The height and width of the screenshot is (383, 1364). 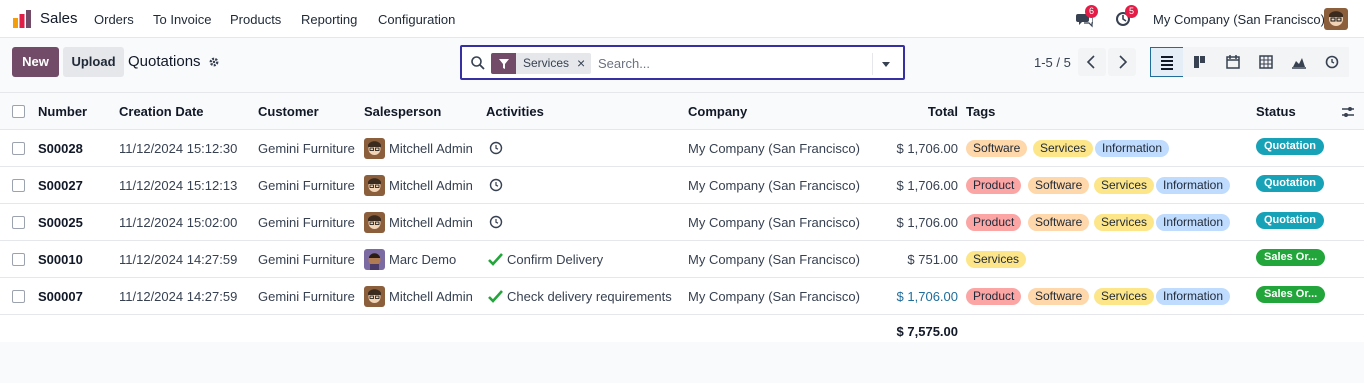 I want to click on activity-view-button, so click(x=1332, y=62).